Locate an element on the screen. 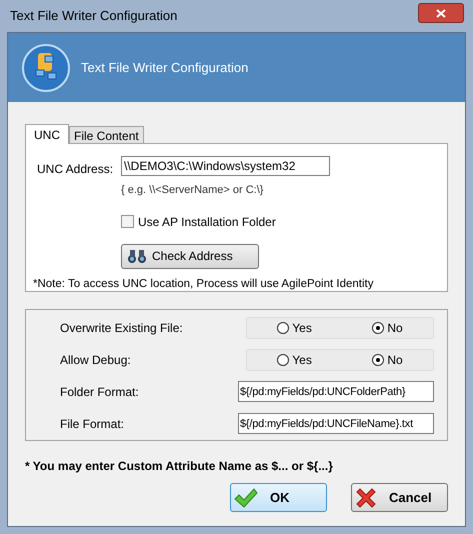 The height and width of the screenshot is (534, 473). checkmark-icon is located at coordinates (246, 498).